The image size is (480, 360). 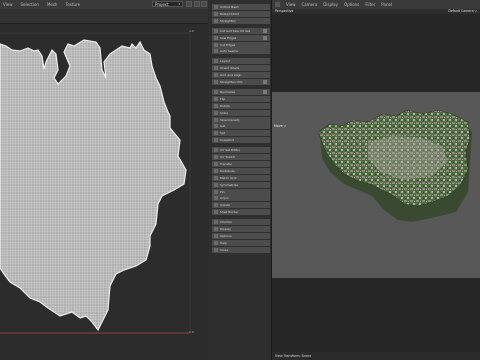 I want to click on tool-list-label: Snapshot, so click(x=227, y=140).